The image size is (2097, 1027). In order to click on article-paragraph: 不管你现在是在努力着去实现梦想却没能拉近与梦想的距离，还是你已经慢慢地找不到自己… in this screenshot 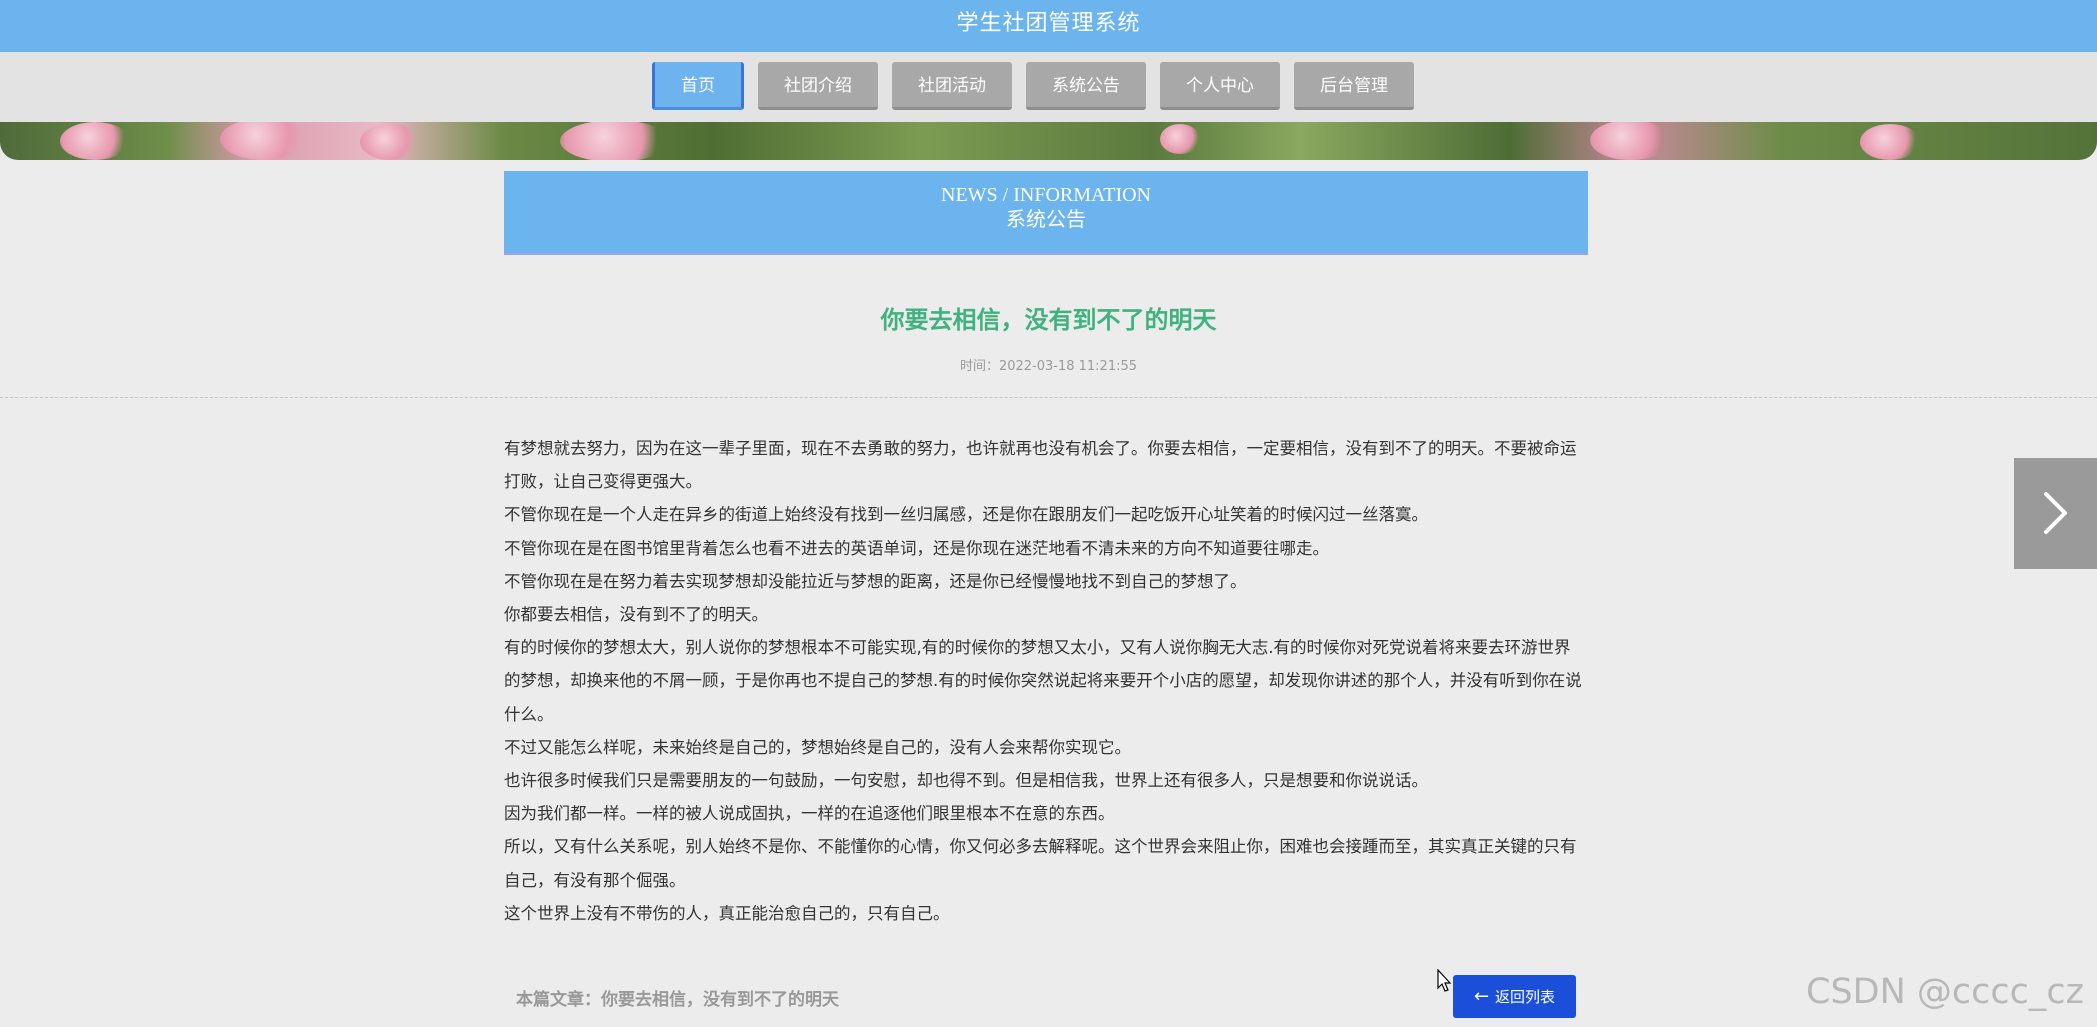, I will do `click(875, 581)`.